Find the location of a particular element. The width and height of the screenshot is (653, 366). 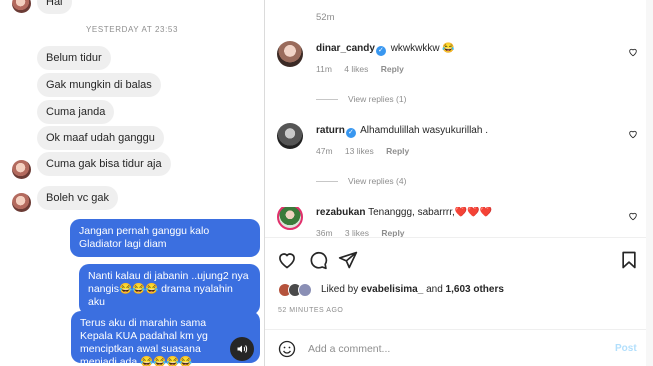

comment-body: Alhamdulillah wasyukurillah . is located at coordinates (424, 130).